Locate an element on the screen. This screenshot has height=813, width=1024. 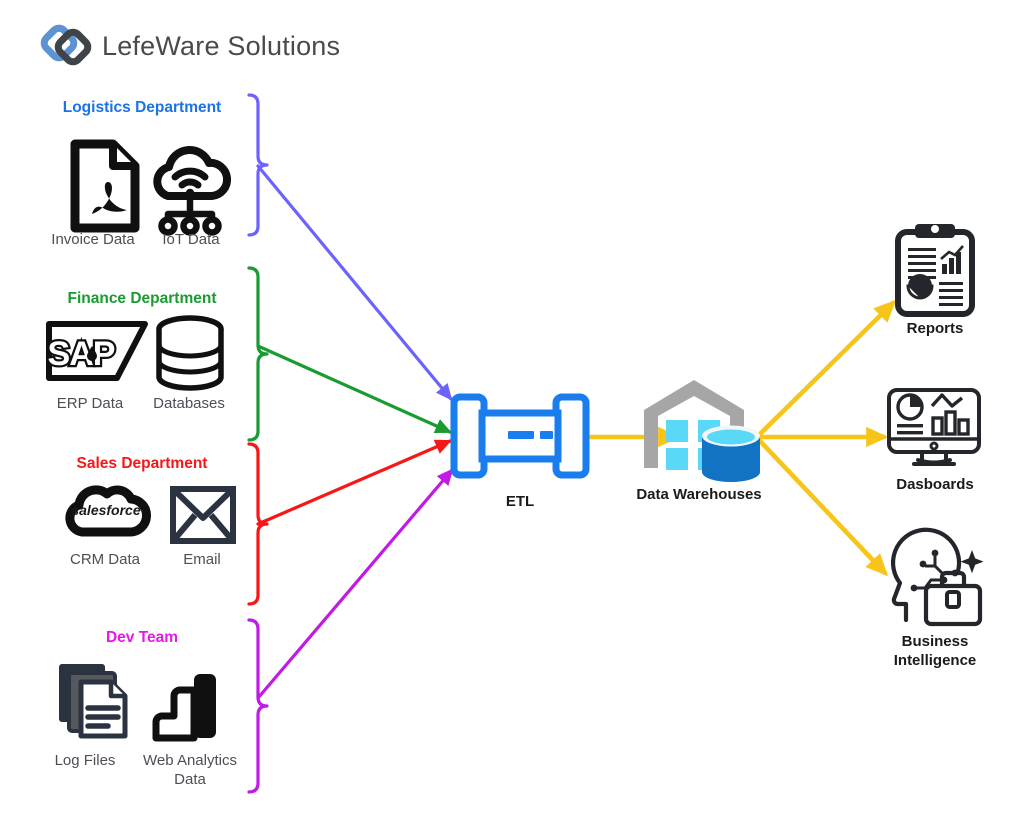
item-label-iot-data: IoT Data is located at coordinates (191, 239).